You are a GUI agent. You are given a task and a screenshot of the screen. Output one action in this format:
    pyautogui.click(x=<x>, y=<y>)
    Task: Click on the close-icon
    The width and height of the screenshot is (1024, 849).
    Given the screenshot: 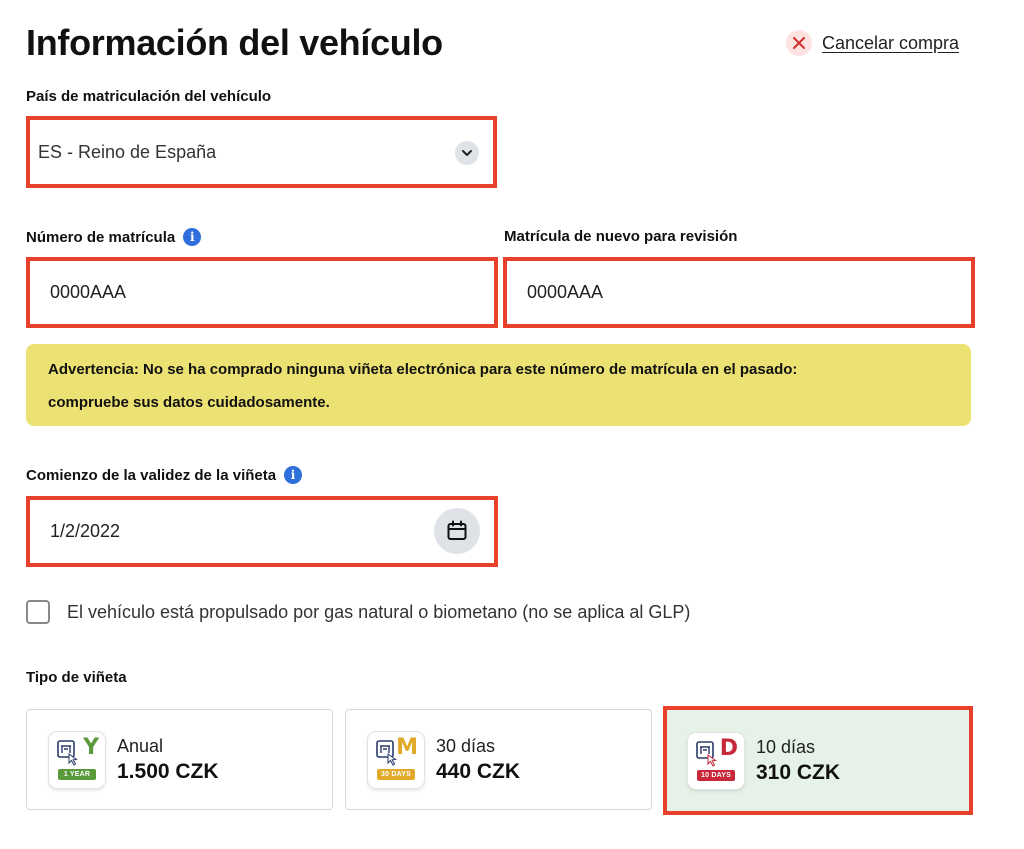 What is the action you would take?
    pyautogui.click(x=799, y=43)
    